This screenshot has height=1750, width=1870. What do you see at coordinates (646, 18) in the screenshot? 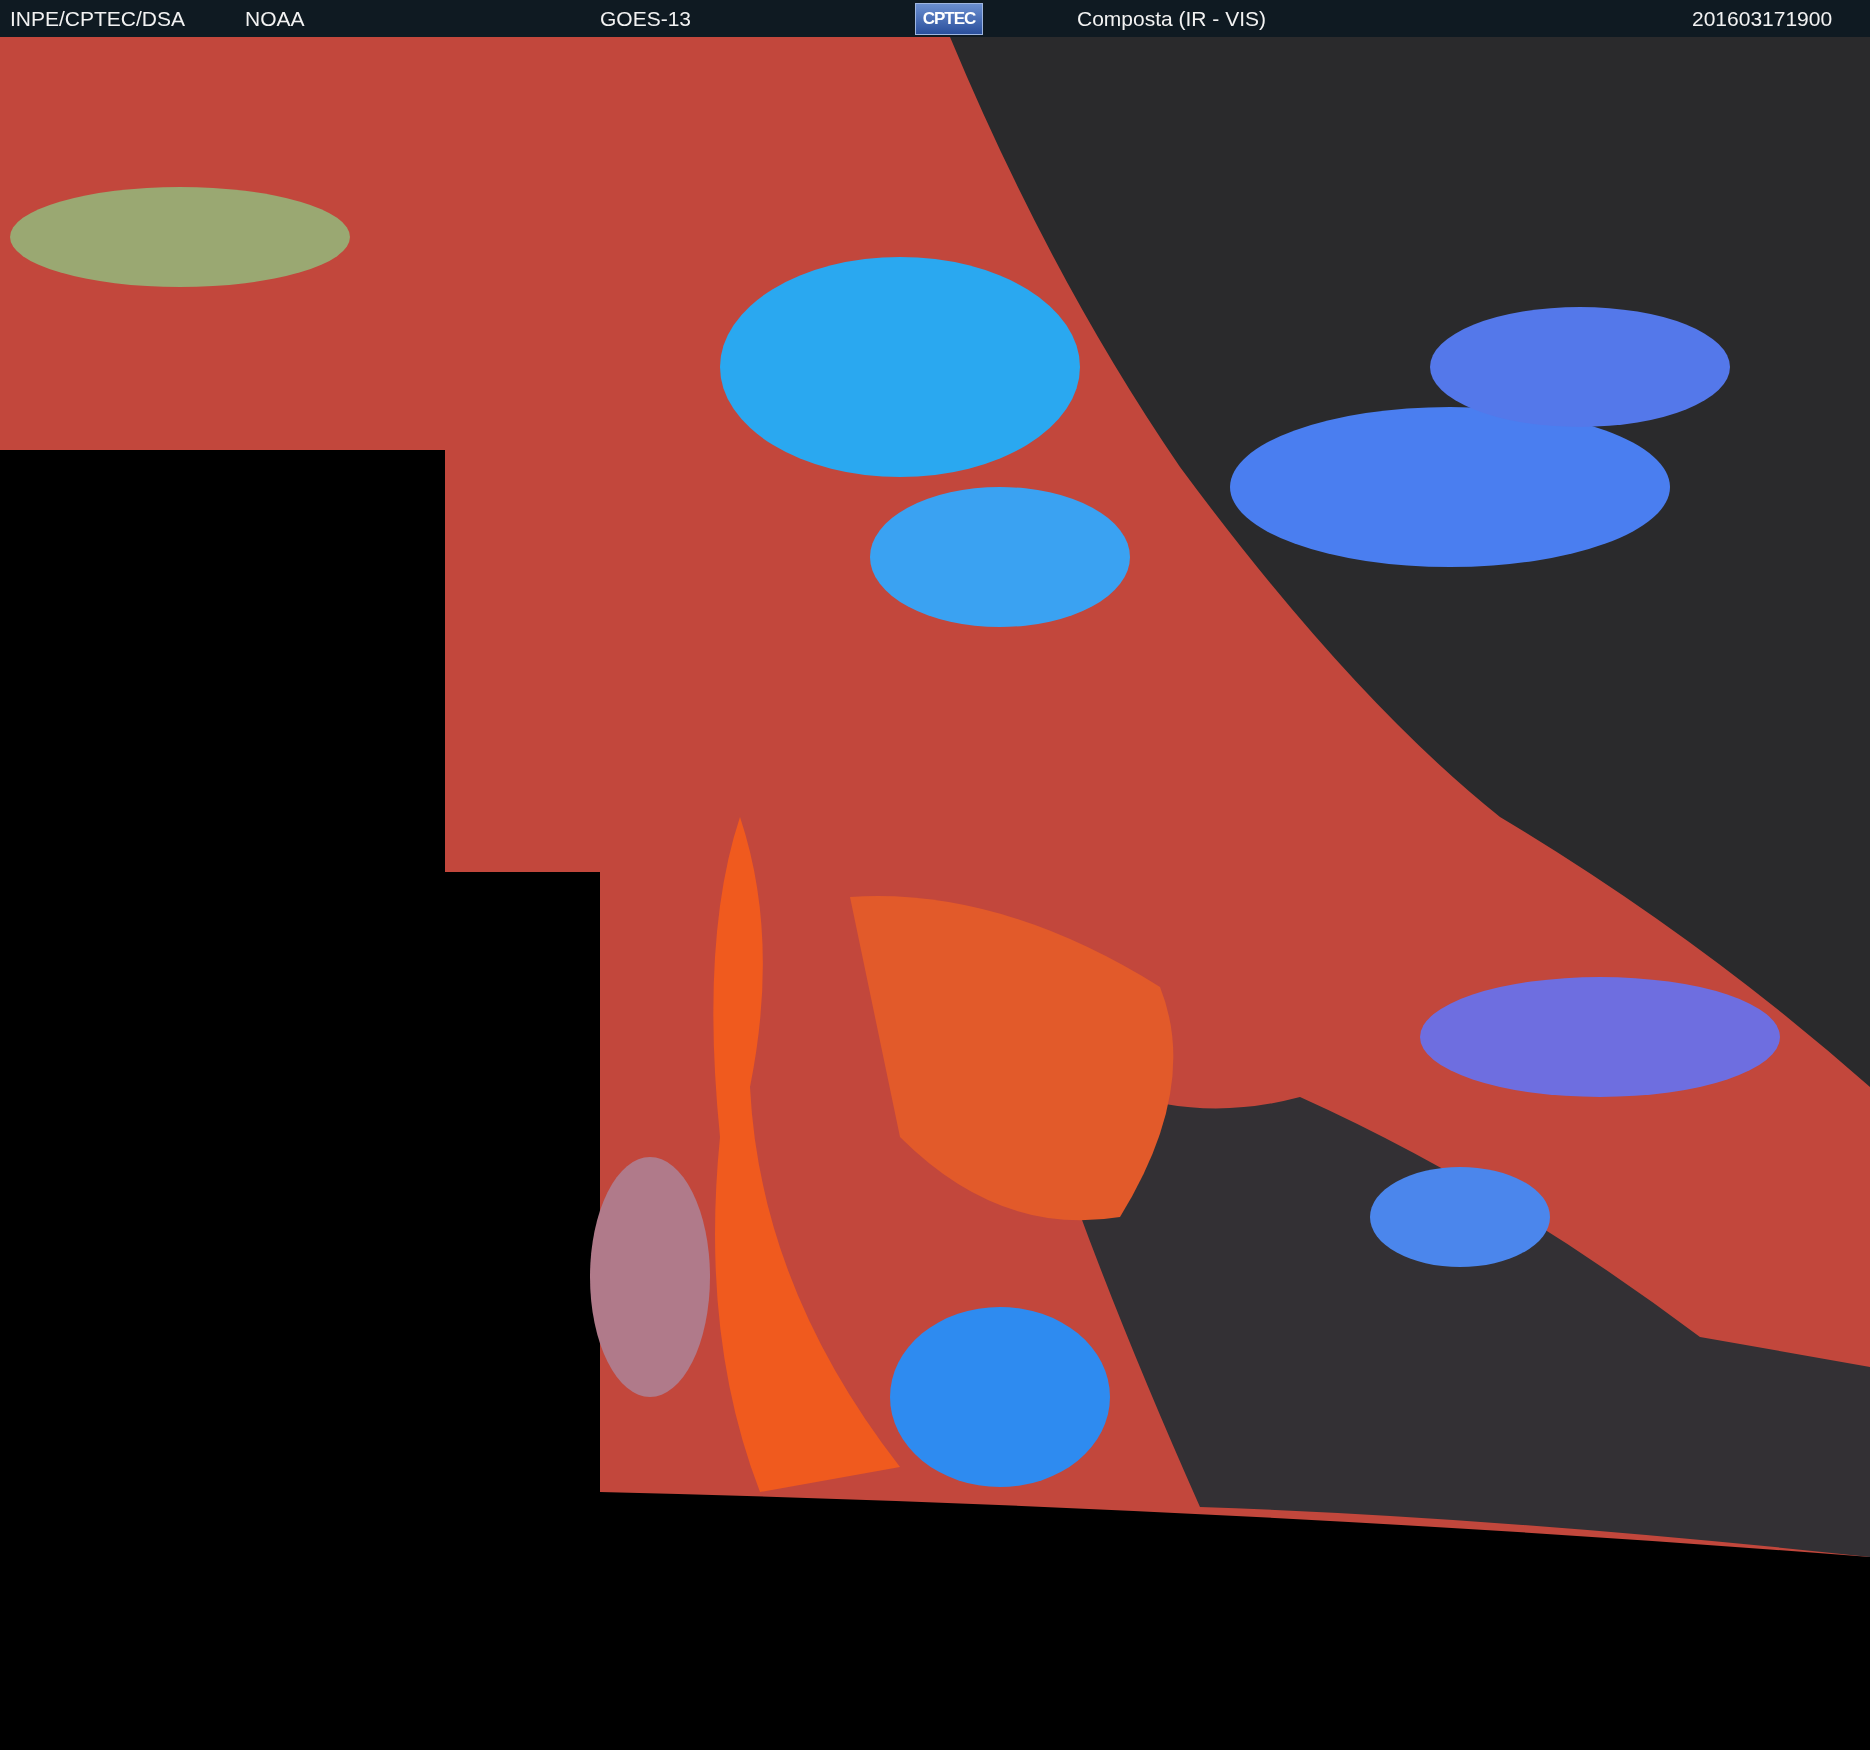
I see `satellite-label: GOES-13` at bounding box center [646, 18].